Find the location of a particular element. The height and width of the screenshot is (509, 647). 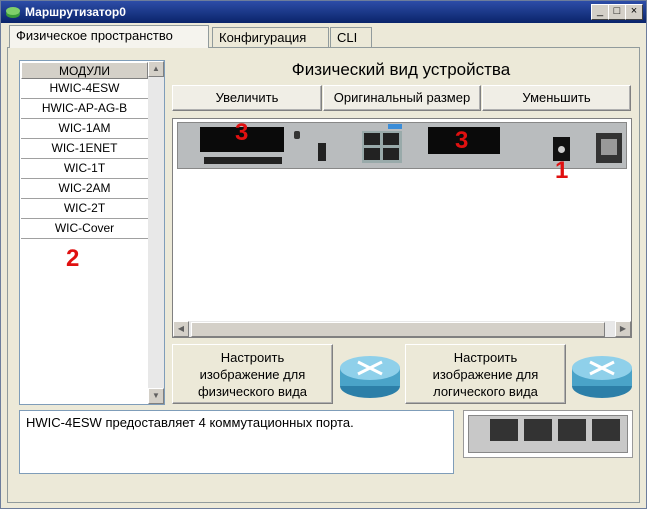

module-item: WIC-1ENET is located at coordinates (84, 149).